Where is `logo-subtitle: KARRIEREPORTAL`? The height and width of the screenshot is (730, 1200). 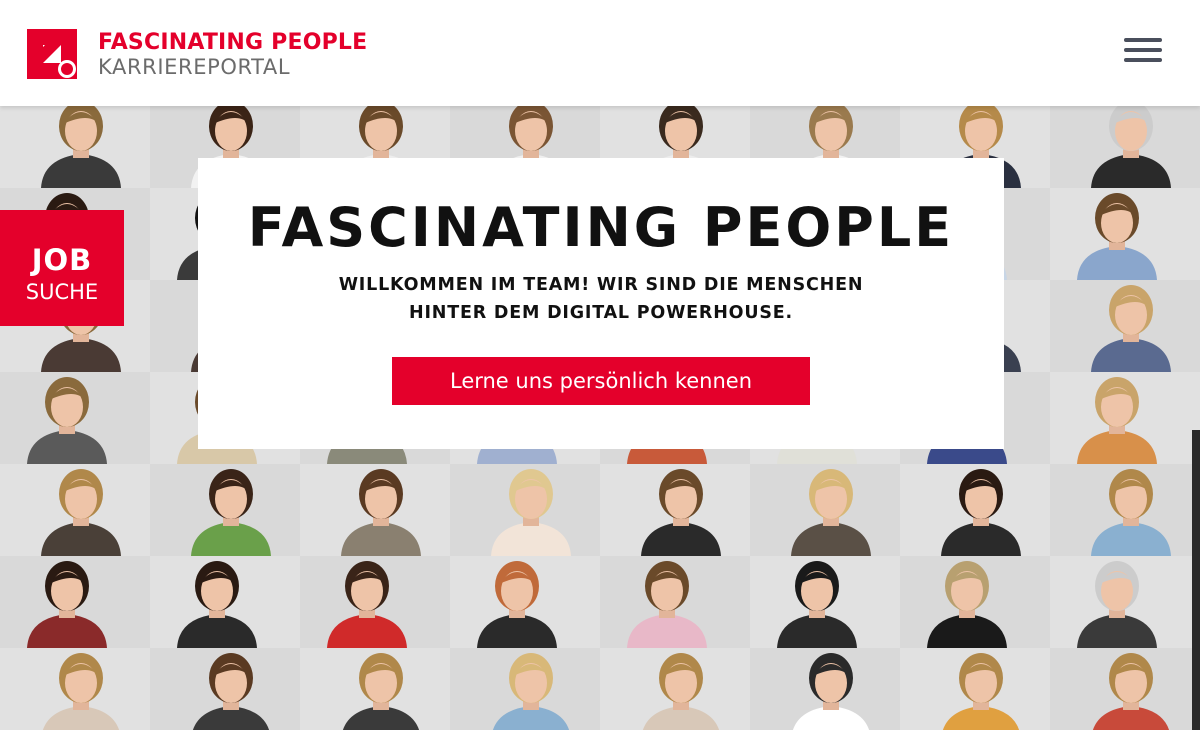 logo-subtitle: KARRIEREPORTAL is located at coordinates (194, 67).